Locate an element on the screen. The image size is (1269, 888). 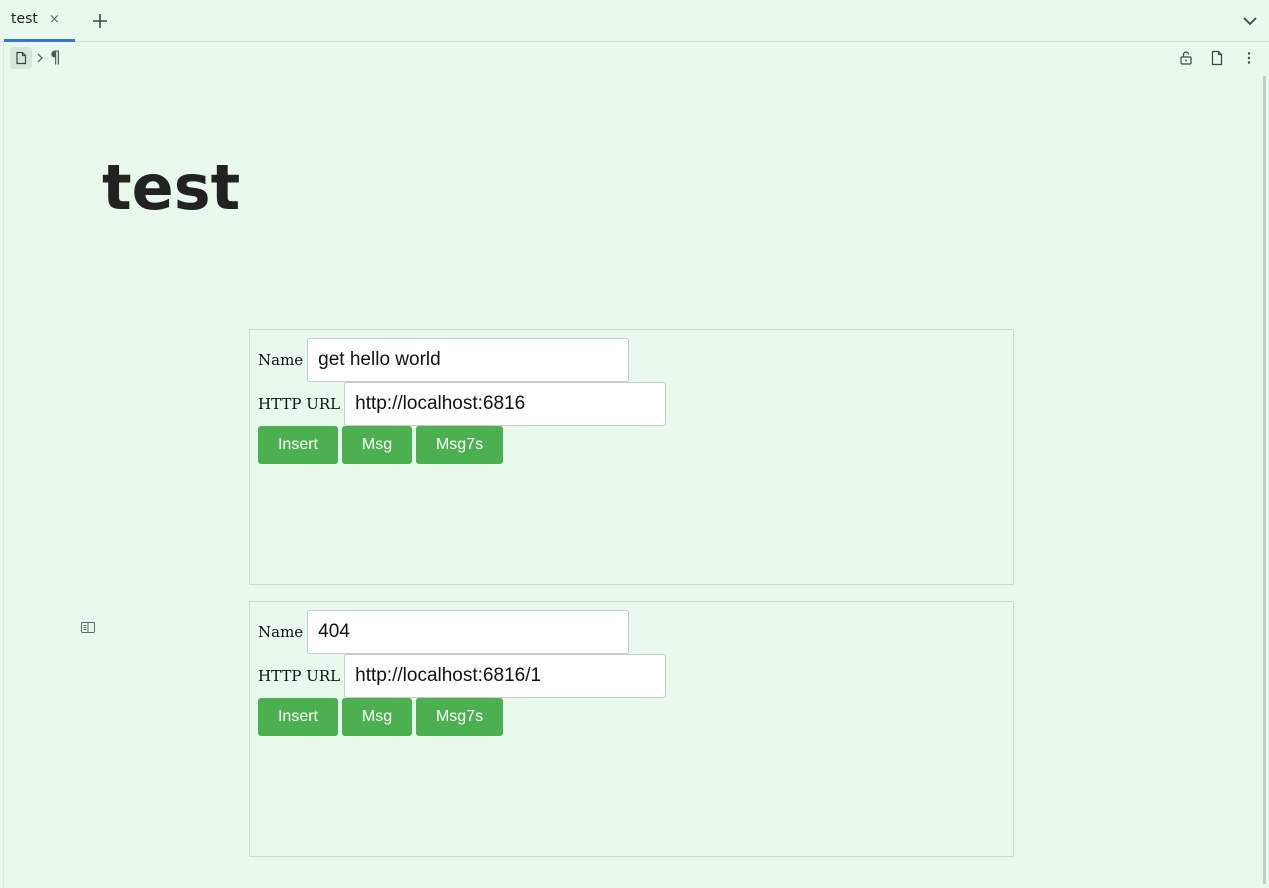
breadcrumb: ¶ is located at coordinates (35, 58).